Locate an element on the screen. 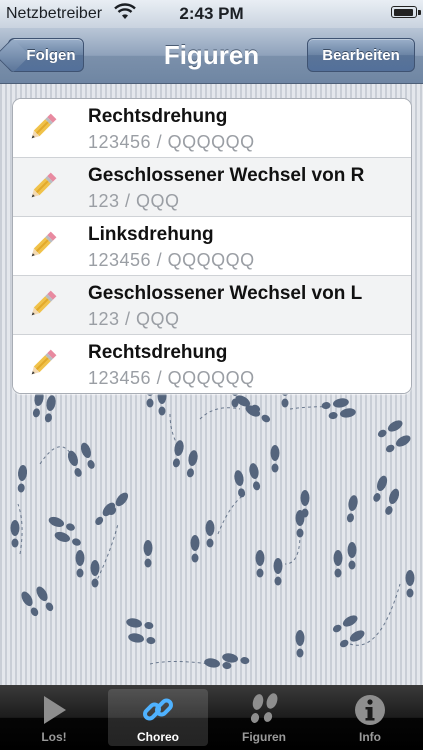 The height and width of the screenshot is (750, 423). tab-los: Los! is located at coordinates (54, 717).